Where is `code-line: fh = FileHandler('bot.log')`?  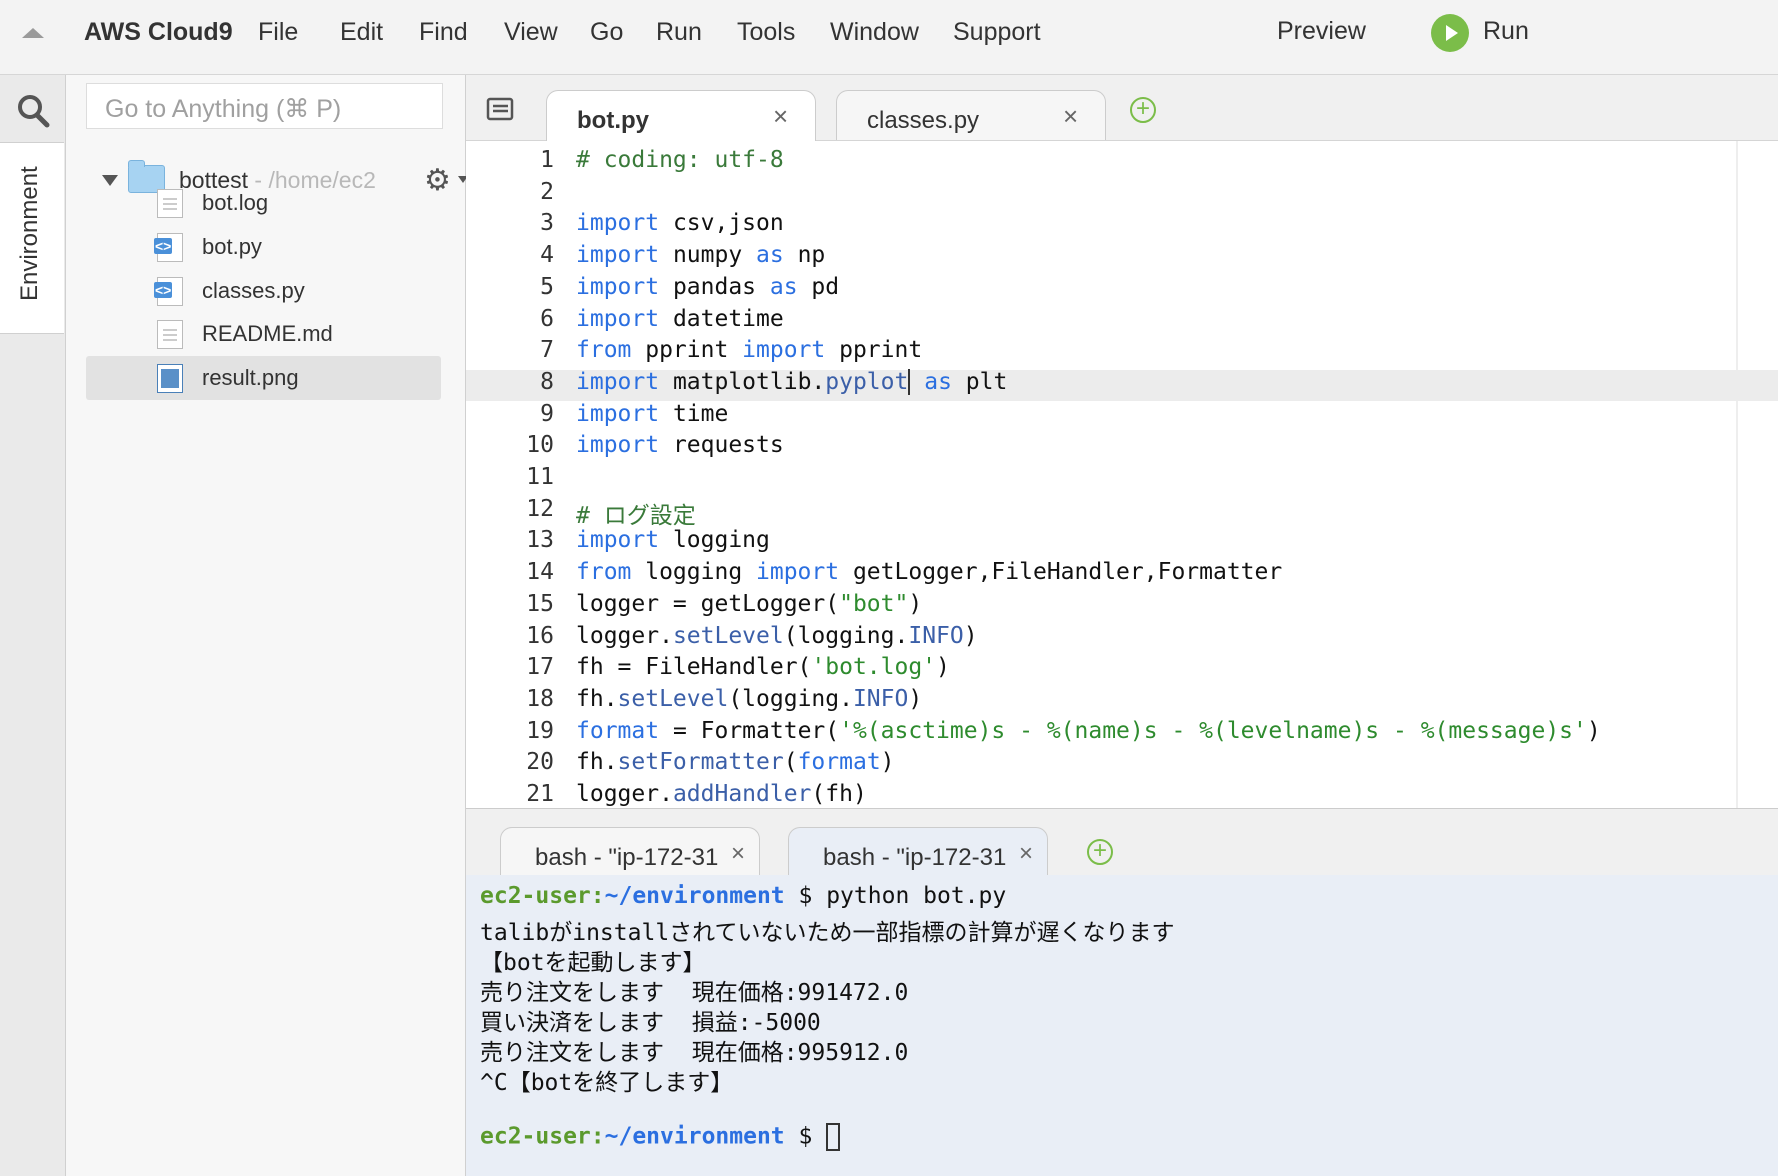 code-line: fh = FileHandler('bot.log') is located at coordinates (763, 667).